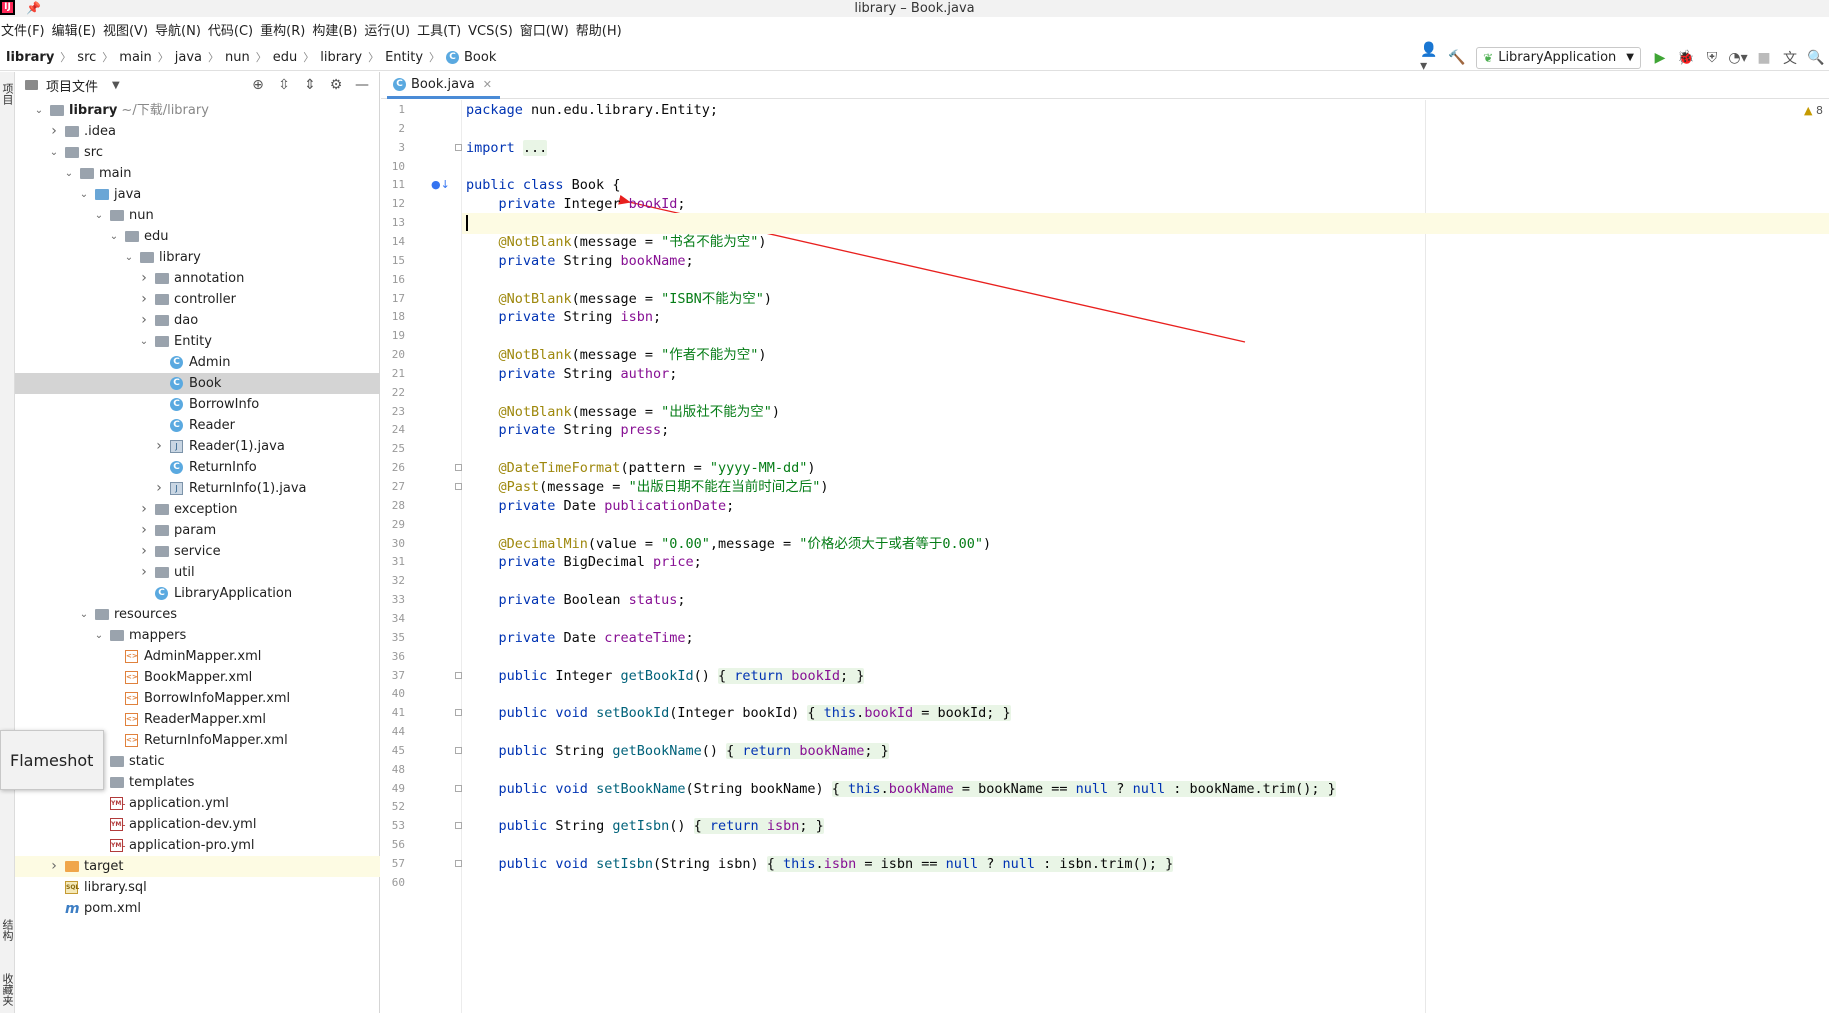  Describe the element at coordinates (1431, 58) in the screenshot. I see `user-icon: 👤▾` at that location.